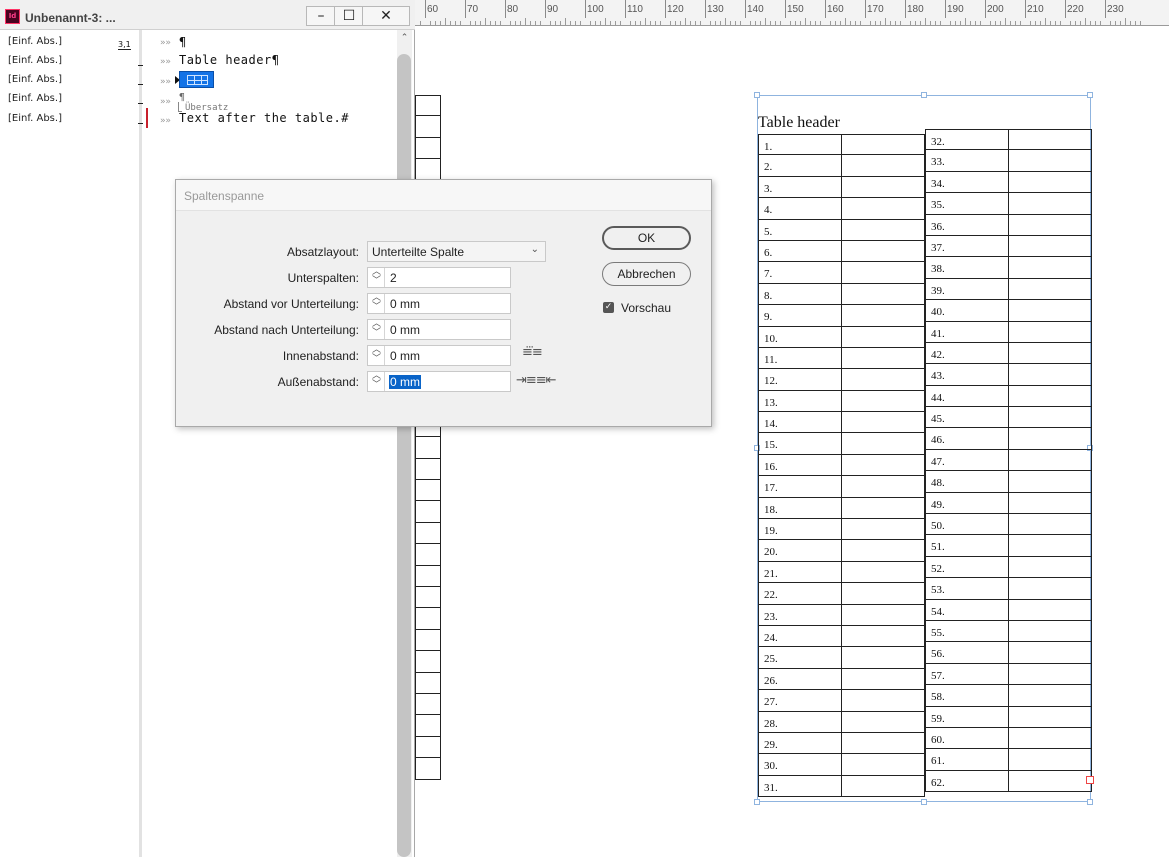 The image size is (1169, 857). What do you see at coordinates (1008, 589) in the screenshot?
I see `table-row: 53.` at bounding box center [1008, 589].